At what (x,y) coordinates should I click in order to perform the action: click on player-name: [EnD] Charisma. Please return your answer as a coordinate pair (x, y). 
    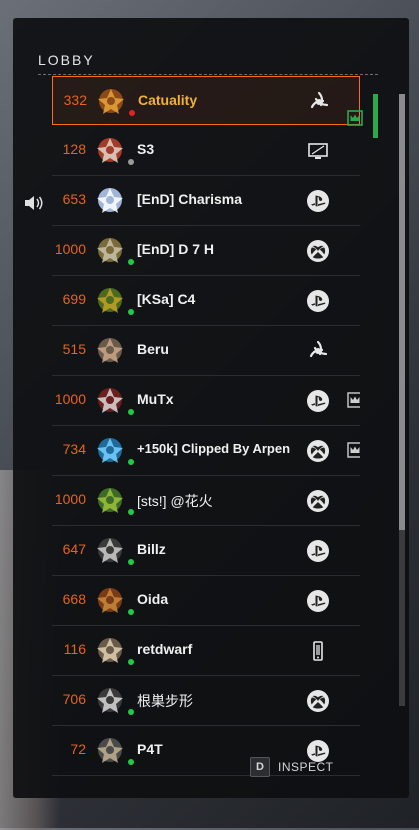
    Looking at the image, I should click on (222, 199).